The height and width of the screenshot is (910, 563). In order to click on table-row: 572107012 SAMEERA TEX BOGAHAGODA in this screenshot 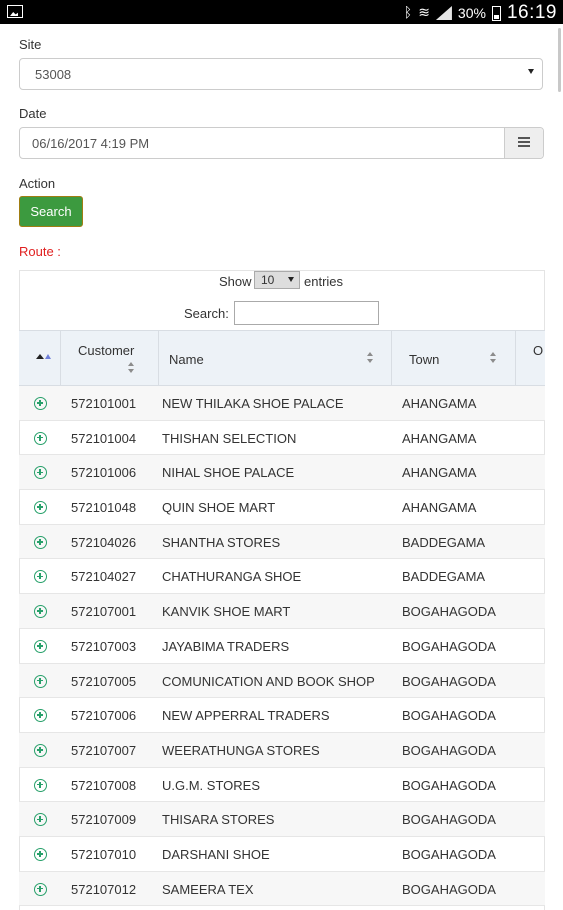, I will do `click(282, 889)`.